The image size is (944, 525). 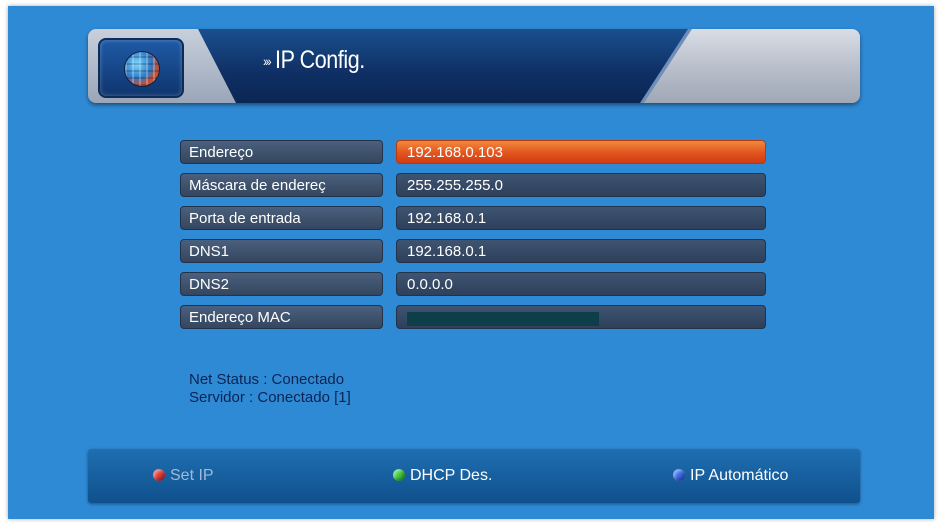 I want to click on globe-icon, so click(x=142, y=69).